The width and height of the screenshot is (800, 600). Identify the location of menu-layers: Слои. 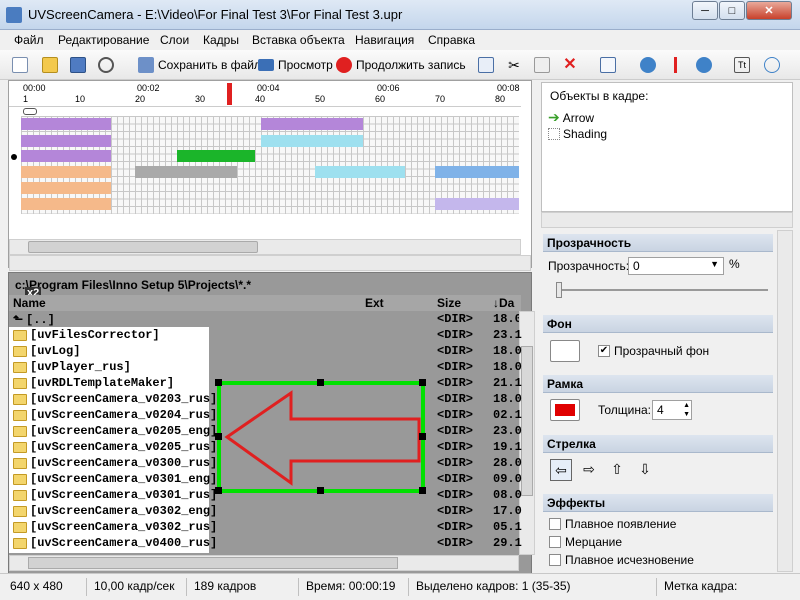
(174, 40).